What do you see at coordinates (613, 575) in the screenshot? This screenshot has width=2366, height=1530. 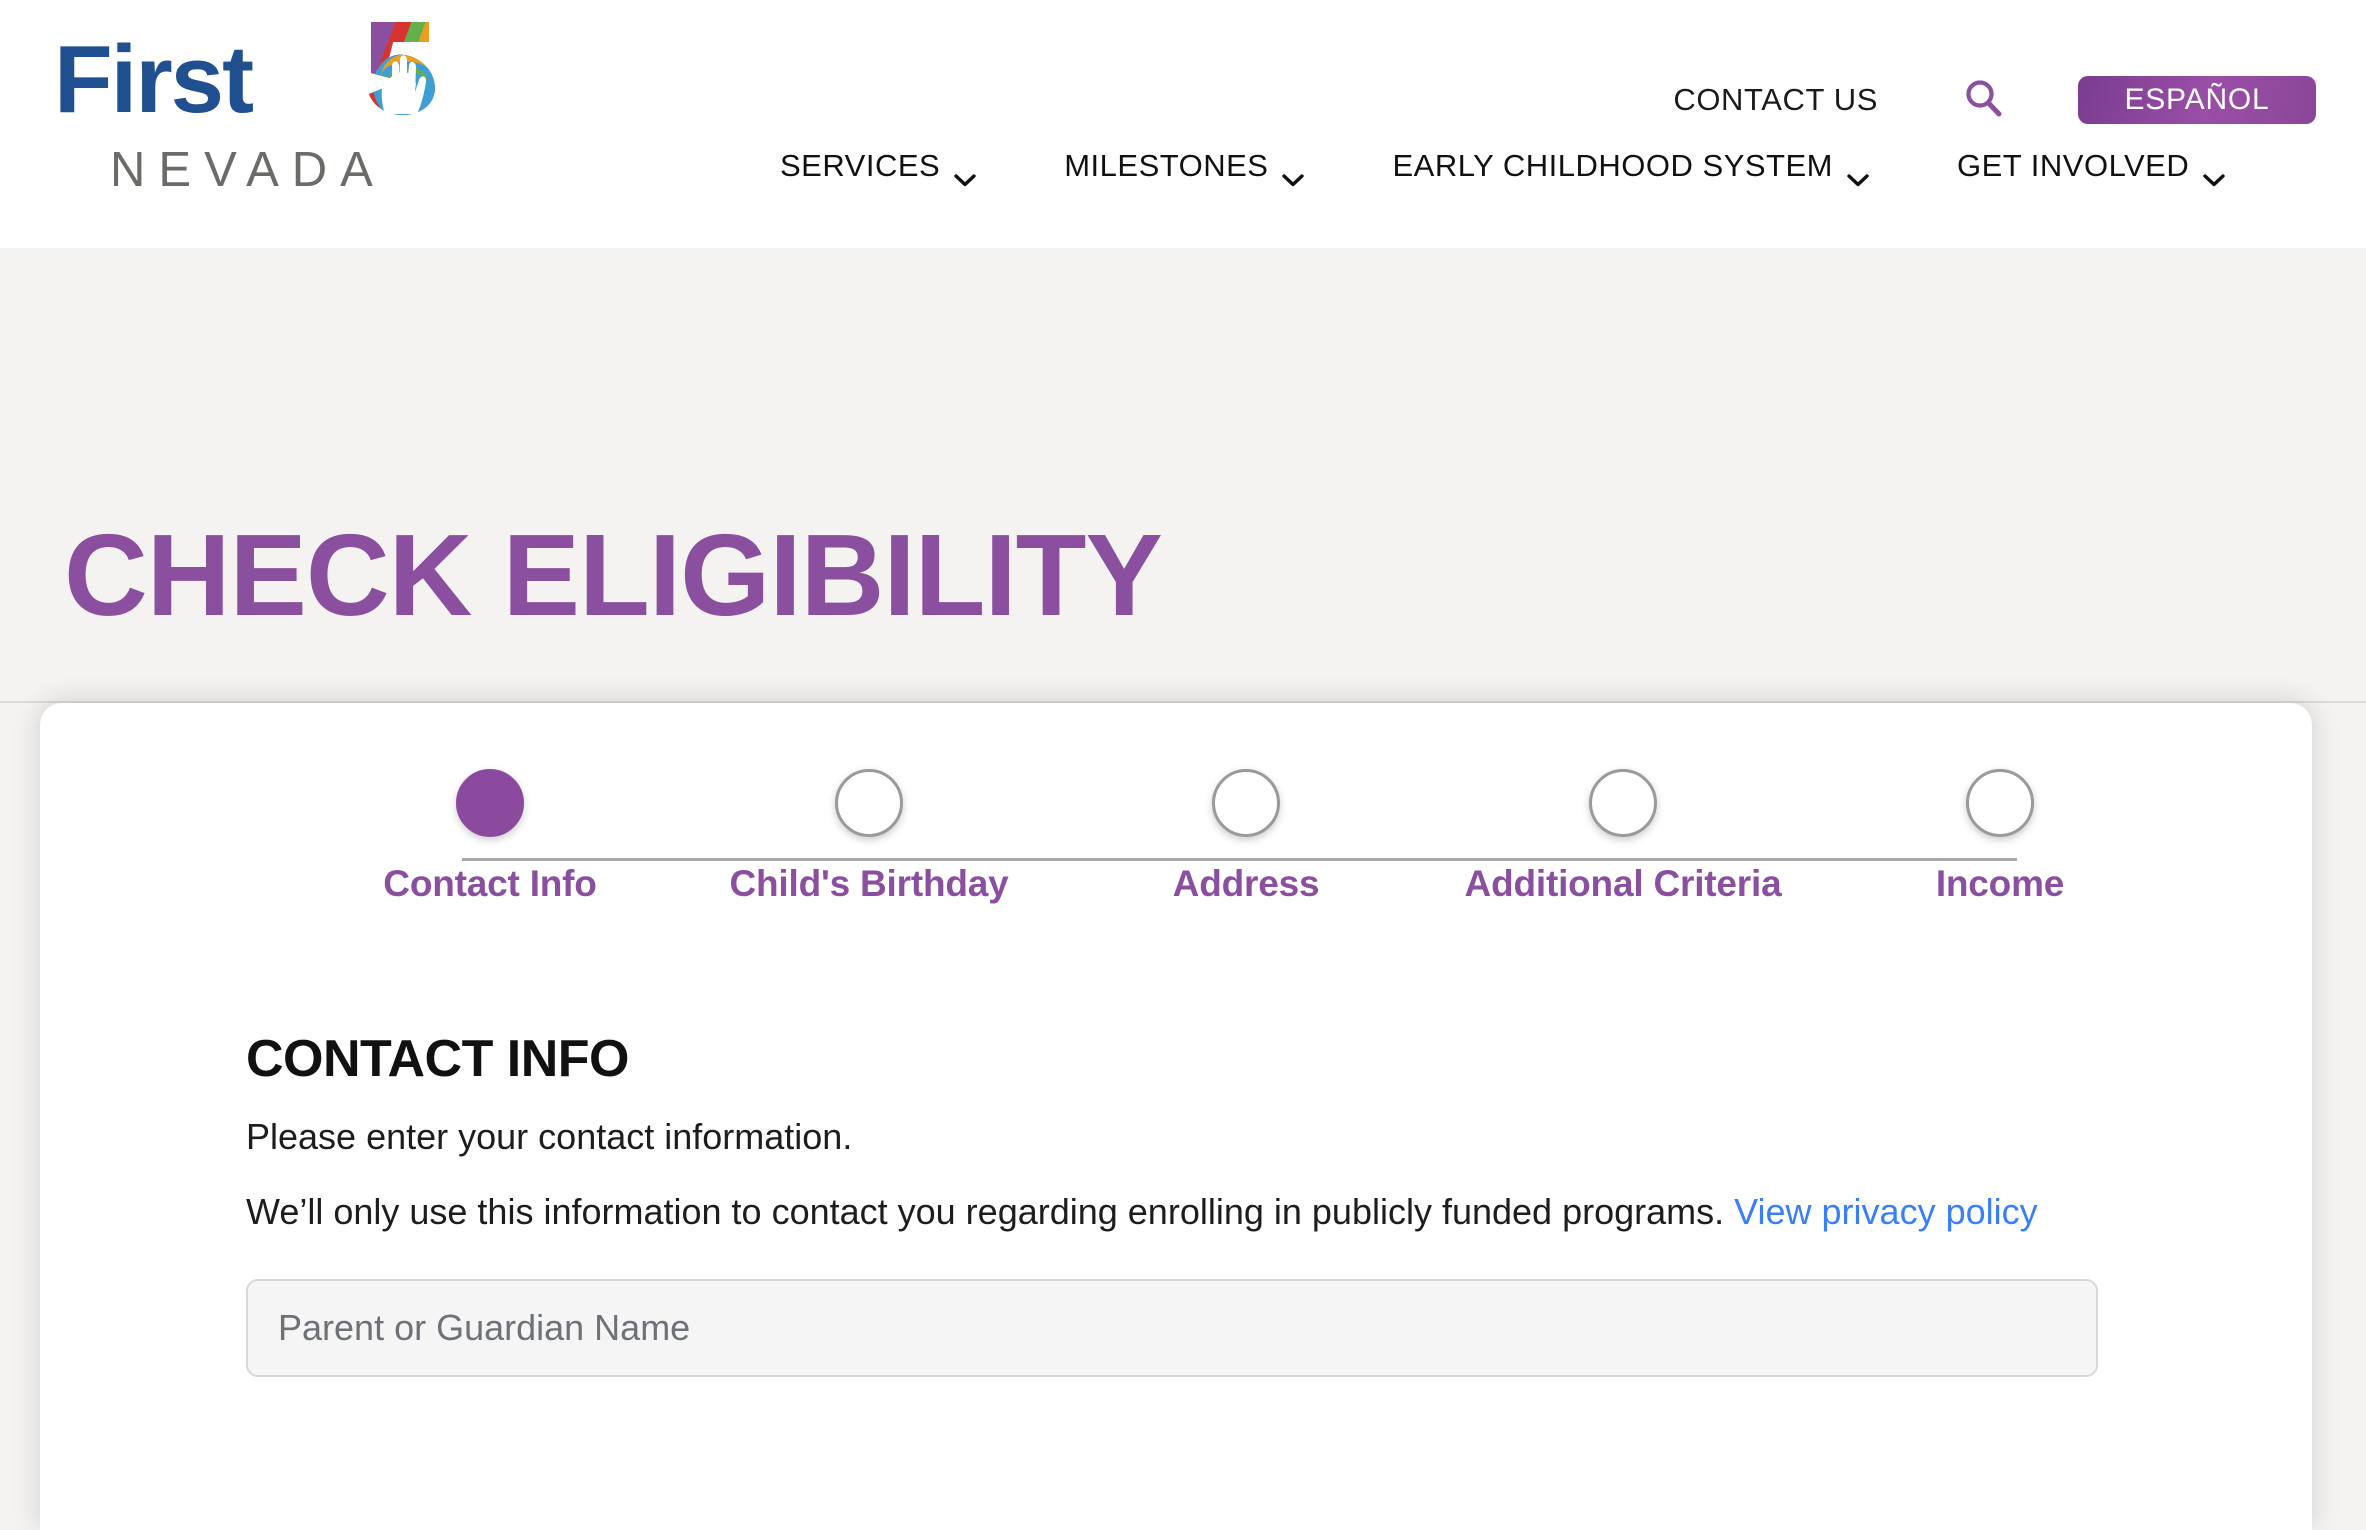 I see `page-title: CHECK ELIGIBILITY` at bounding box center [613, 575].